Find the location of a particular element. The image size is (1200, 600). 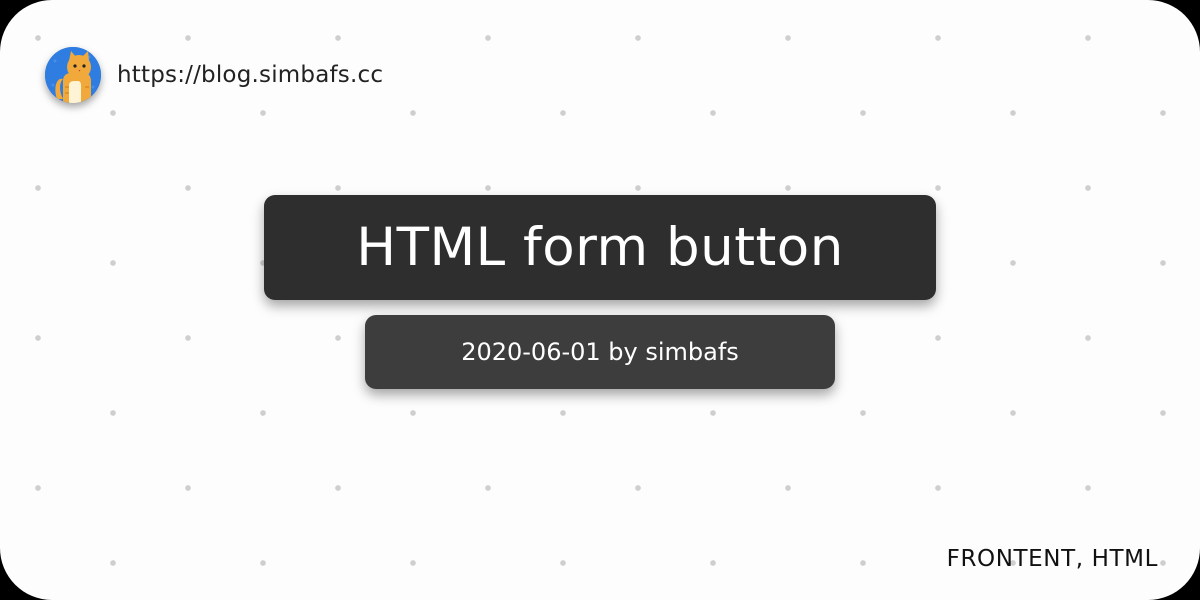

post-title: HTML form button is located at coordinates (600, 247).